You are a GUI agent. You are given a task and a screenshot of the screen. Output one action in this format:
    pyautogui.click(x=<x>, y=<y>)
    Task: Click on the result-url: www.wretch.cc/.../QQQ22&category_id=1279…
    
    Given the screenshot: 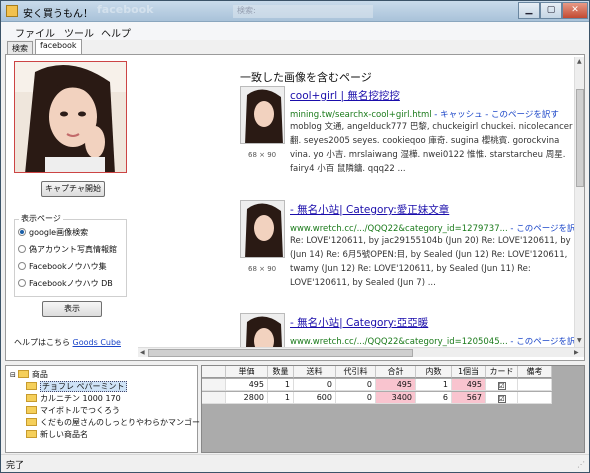 What is the action you would take?
    pyautogui.click(x=432, y=228)
    